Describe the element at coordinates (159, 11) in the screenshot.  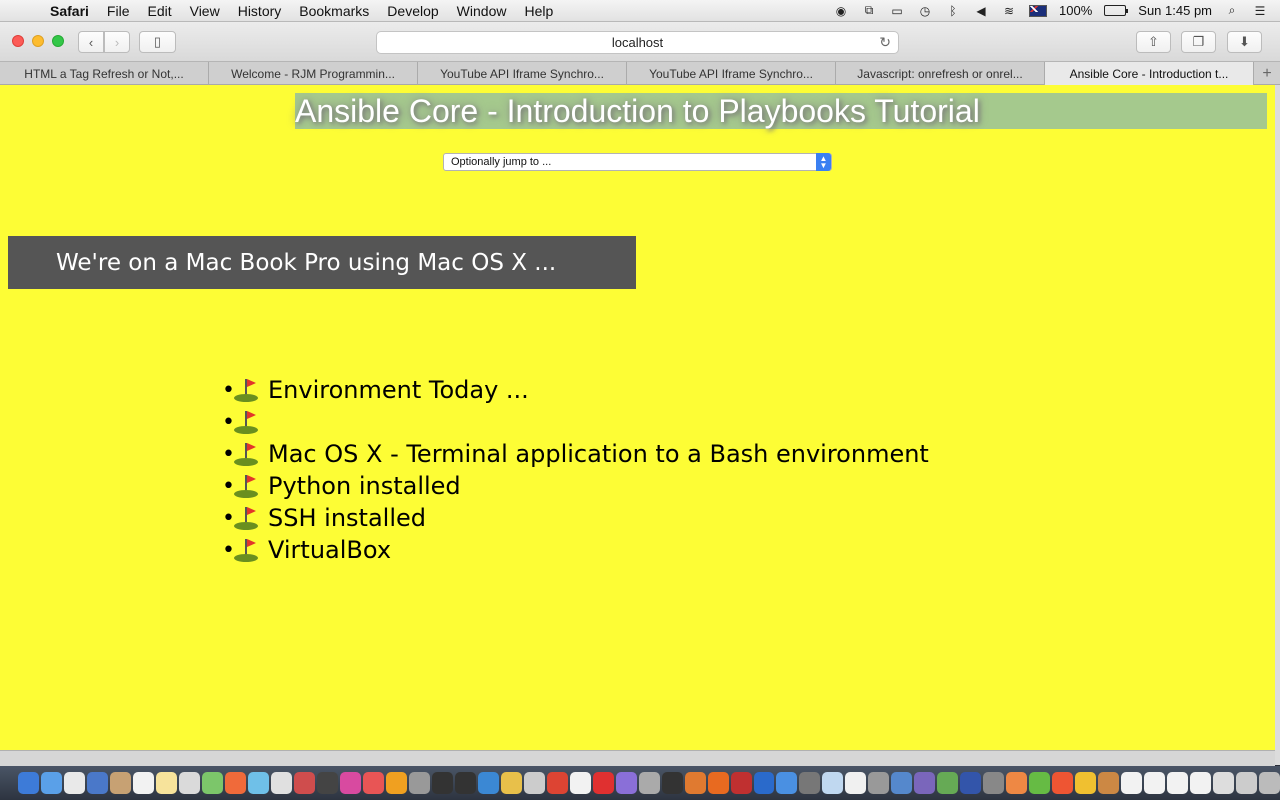
I see `menu-edit: Edit` at that location.